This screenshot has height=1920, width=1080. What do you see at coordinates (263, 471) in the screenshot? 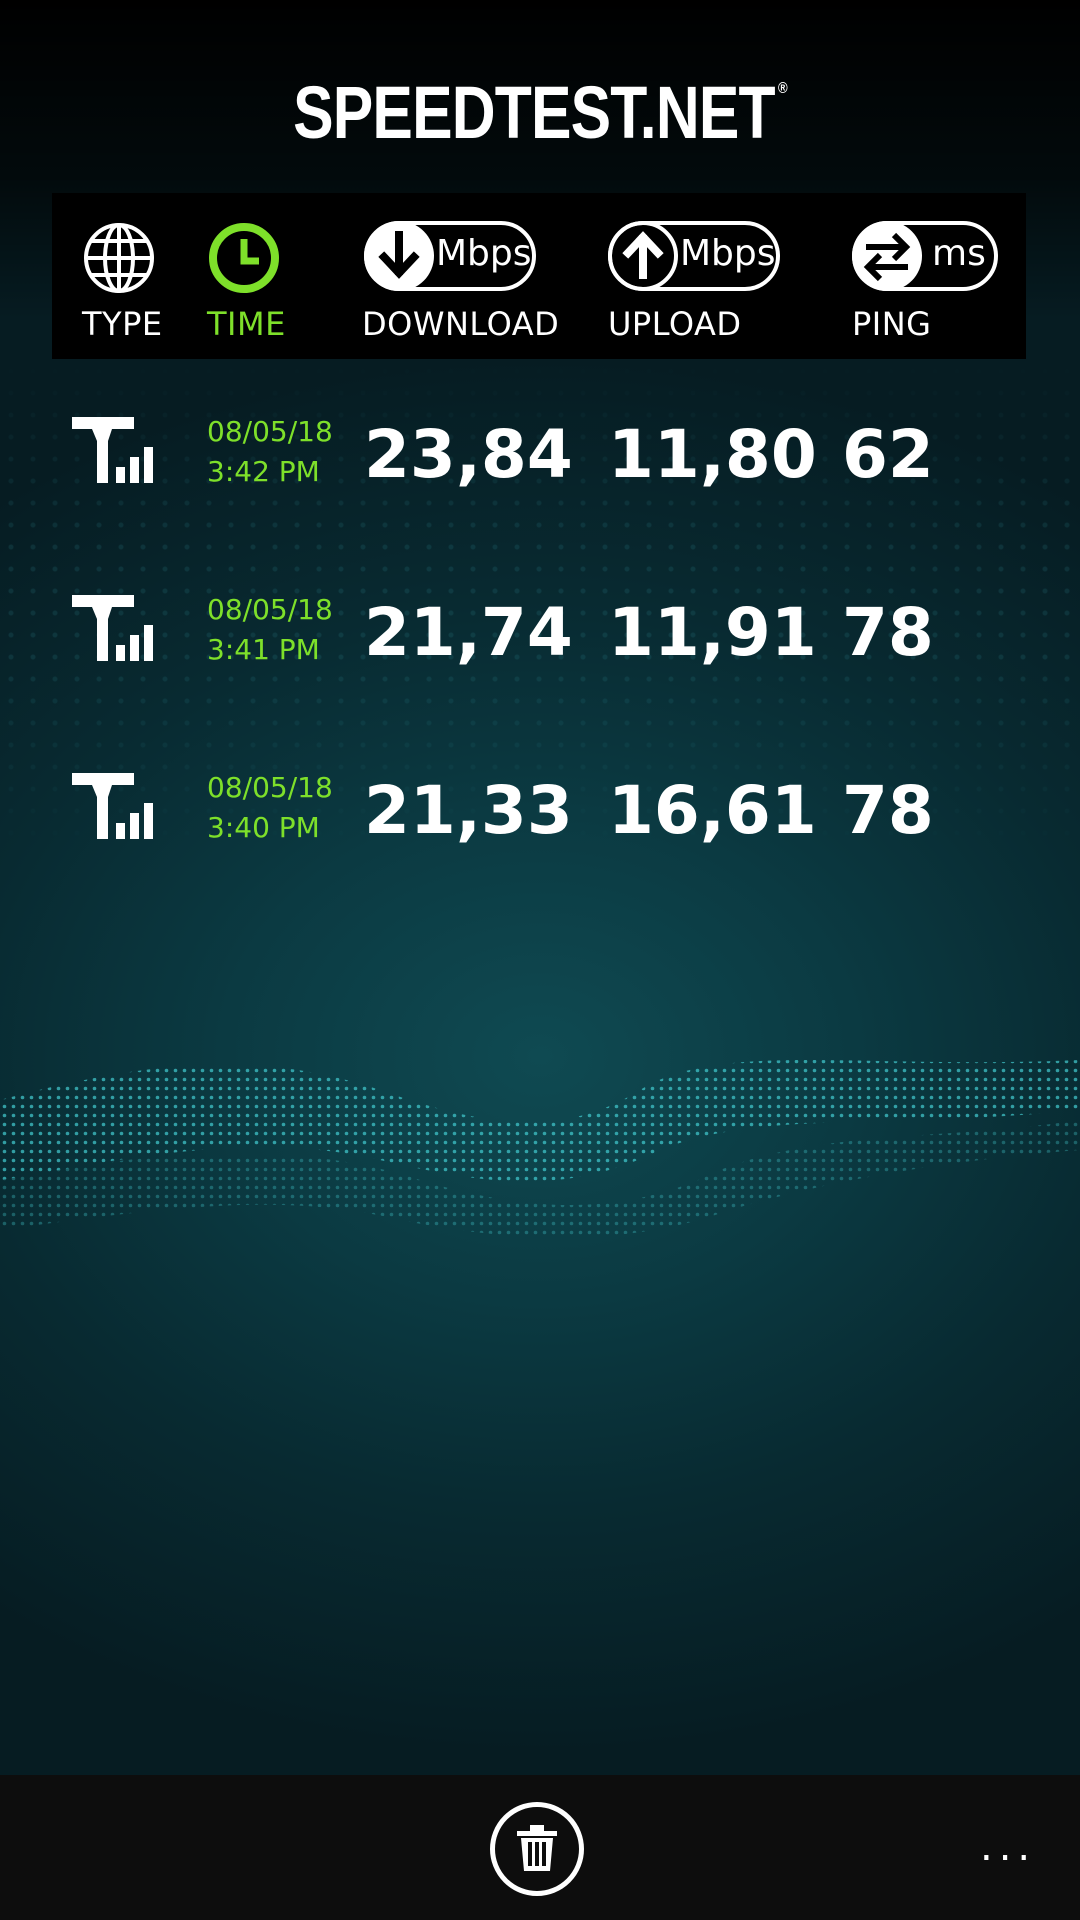
I see `result-time: 3:42 PM` at bounding box center [263, 471].